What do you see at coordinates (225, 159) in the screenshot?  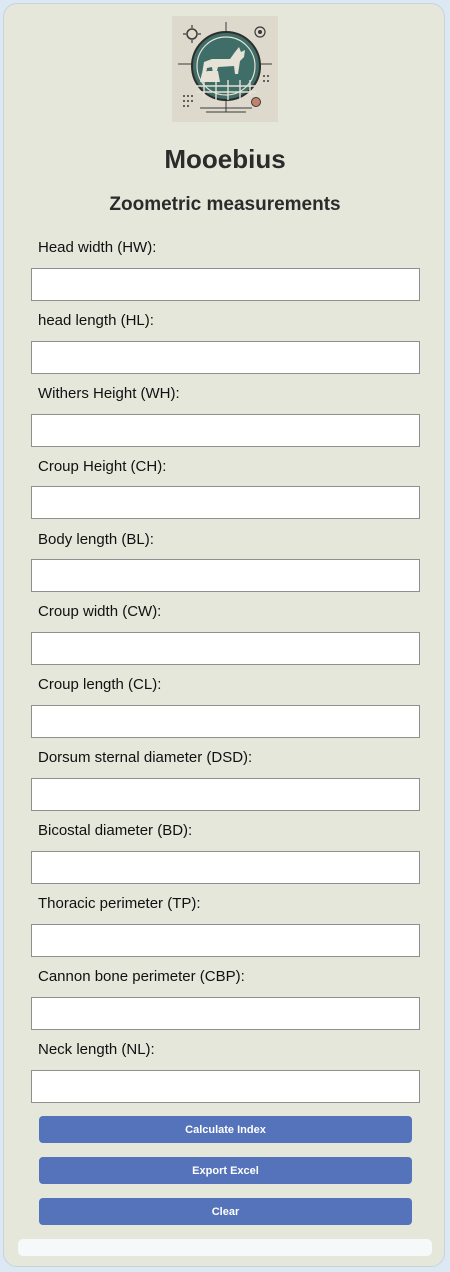 I see `app-title: Mooebius` at bounding box center [225, 159].